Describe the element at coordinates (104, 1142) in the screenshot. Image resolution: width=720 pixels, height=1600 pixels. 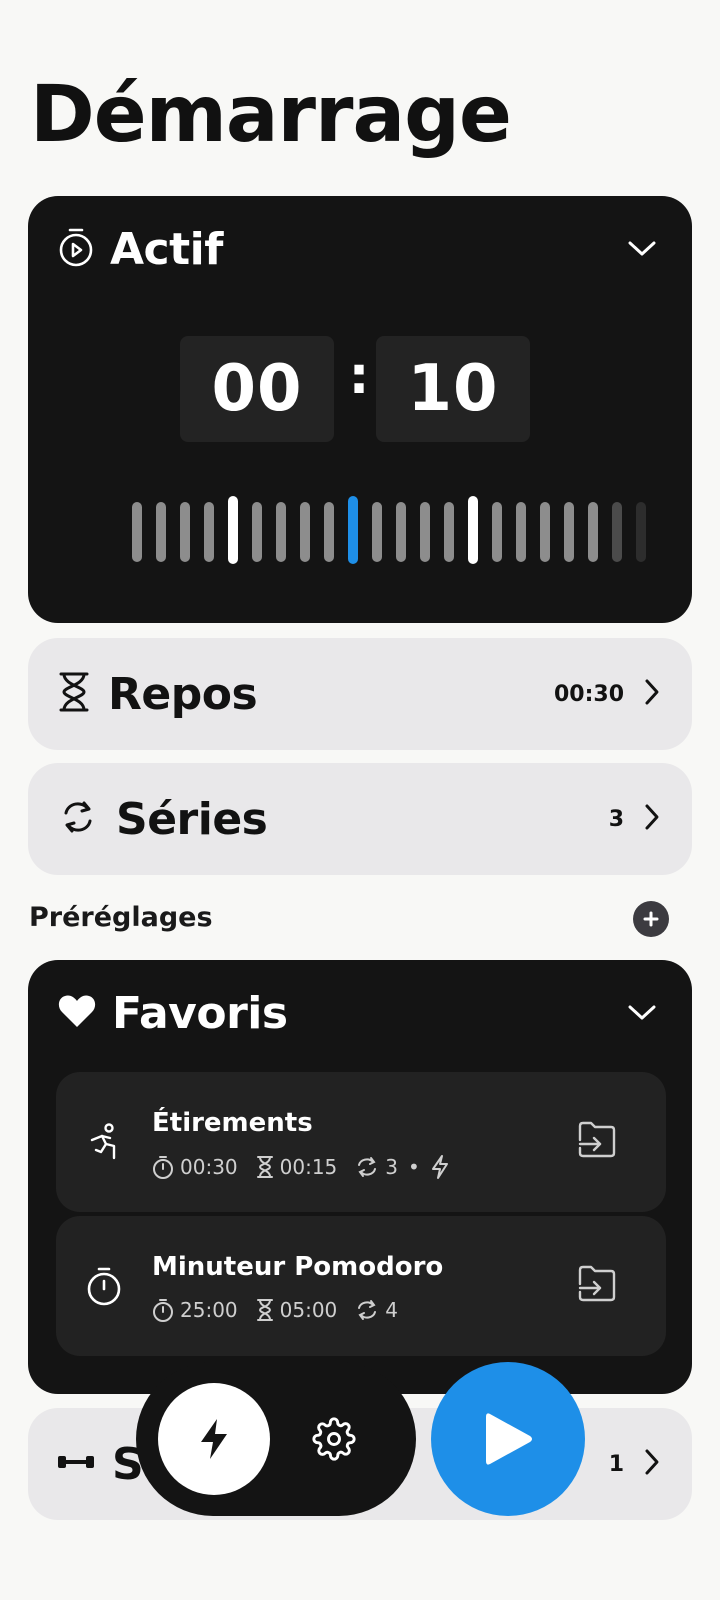
I see `stretching-icon` at that location.